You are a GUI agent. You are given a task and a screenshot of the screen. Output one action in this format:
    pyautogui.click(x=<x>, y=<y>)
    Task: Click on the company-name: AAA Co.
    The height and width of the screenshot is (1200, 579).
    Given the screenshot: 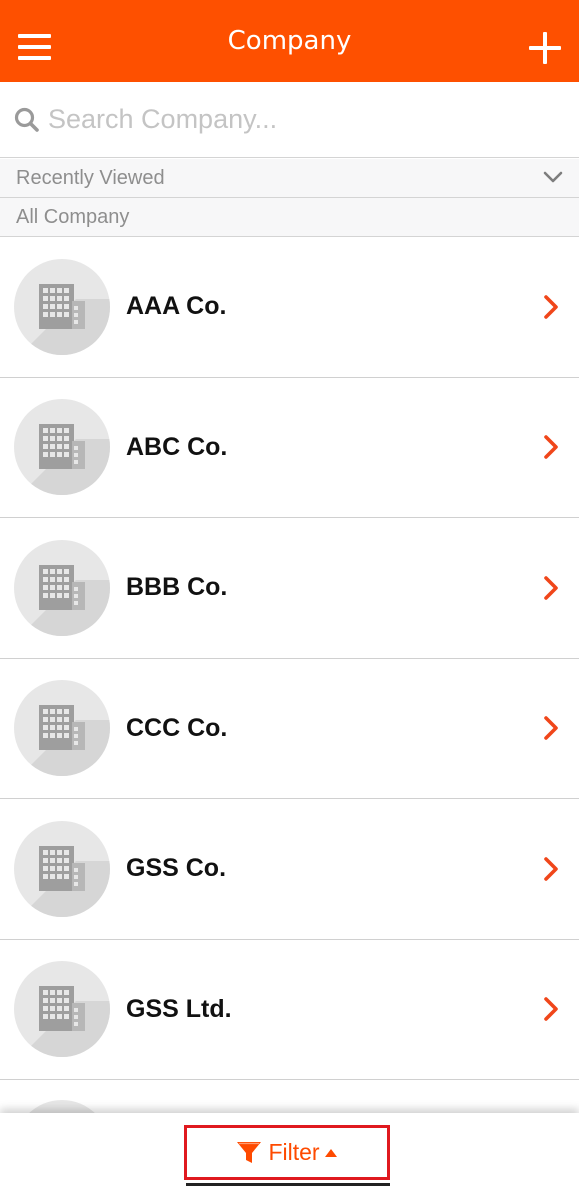 What is the action you would take?
    pyautogui.click(x=176, y=306)
    